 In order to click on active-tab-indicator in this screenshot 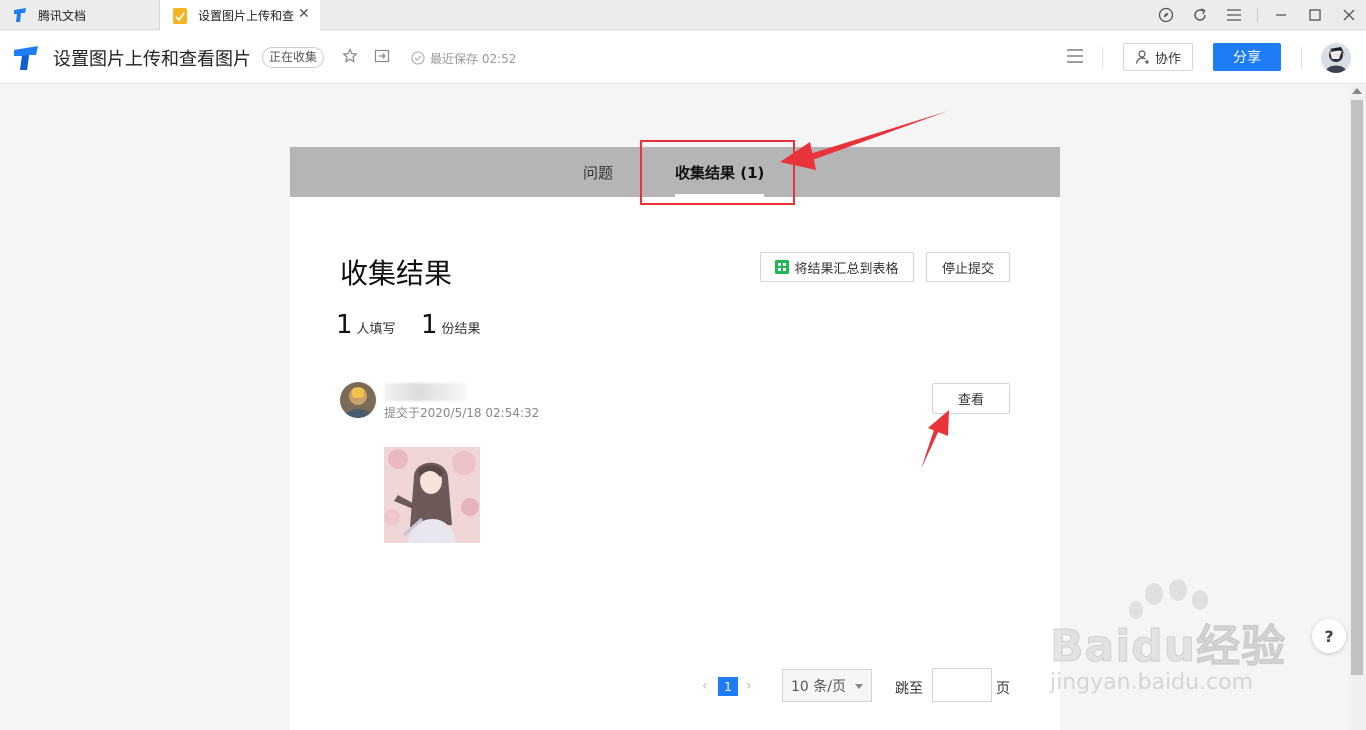, I will do `click(720, 195)`.